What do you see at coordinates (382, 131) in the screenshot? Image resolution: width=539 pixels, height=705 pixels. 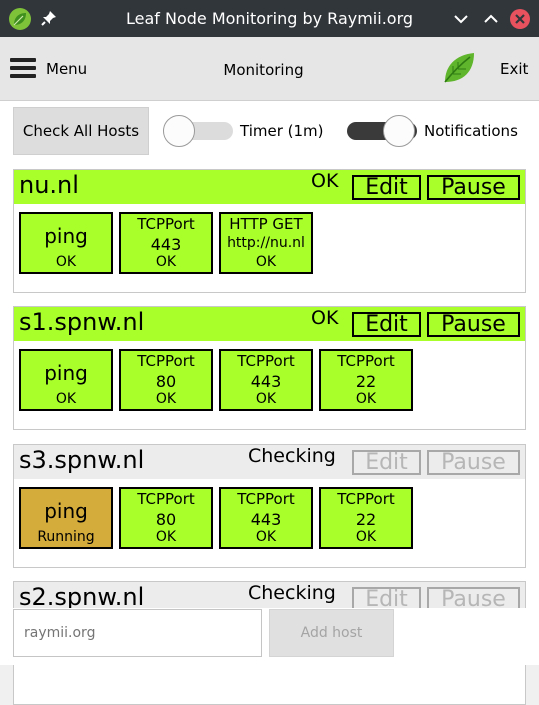 I see `notifications-toggle` at bounding box center [382, 131].